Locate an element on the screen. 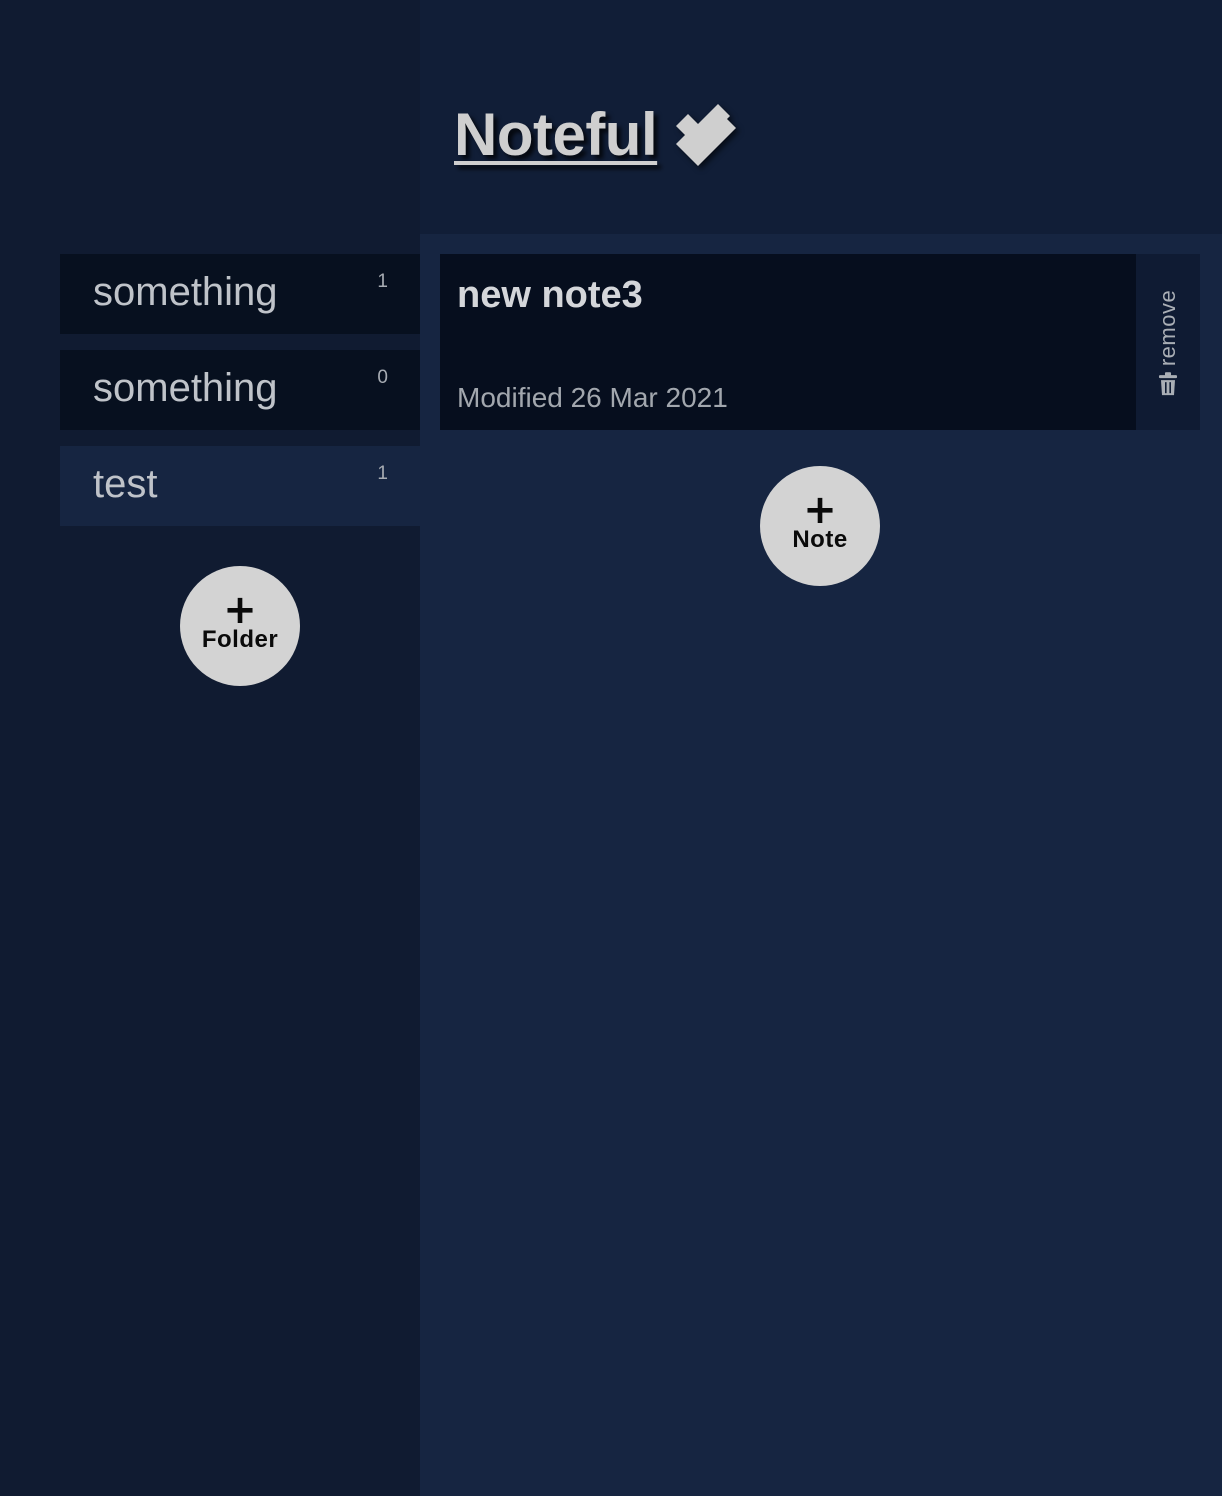 This screenshot has width=1222, height=1496. folder-item: something 0 is located at coordinates (240, 390).